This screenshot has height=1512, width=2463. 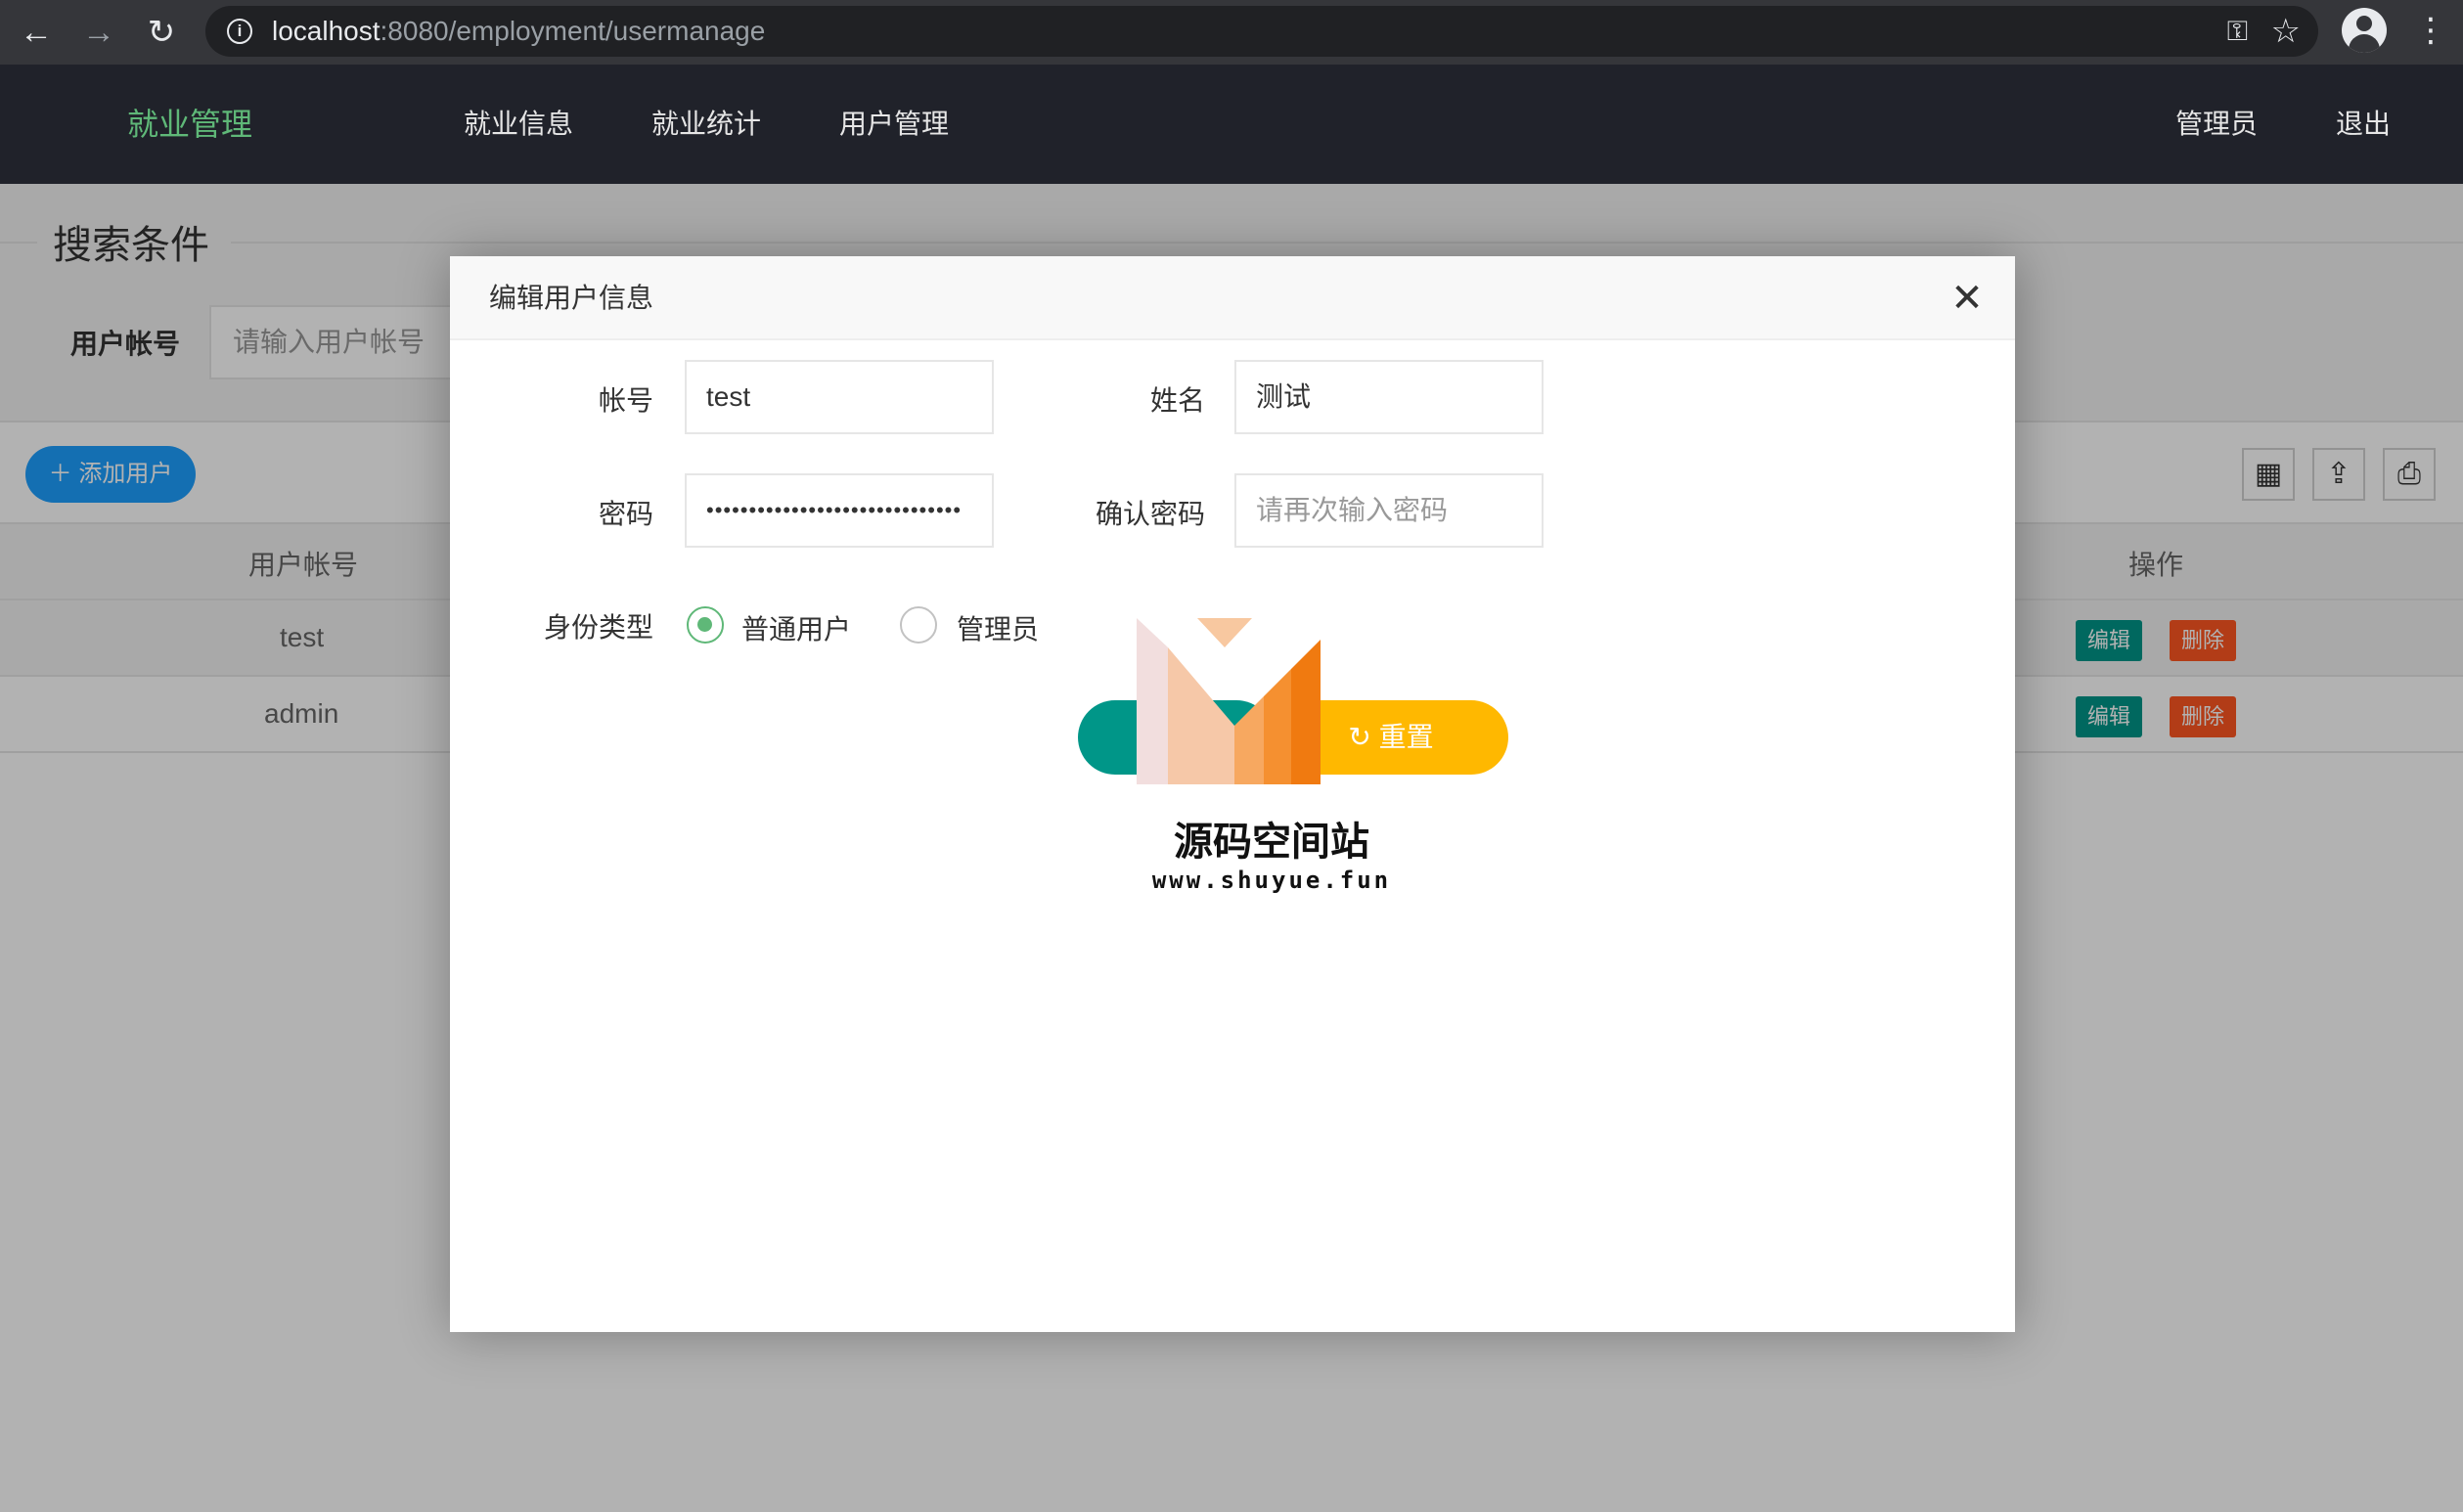 What do you see at coordinates (2286, 32) in the screenshot?
I see `bookmark-star-icon: ☆` at bounding box center [2286, 32].